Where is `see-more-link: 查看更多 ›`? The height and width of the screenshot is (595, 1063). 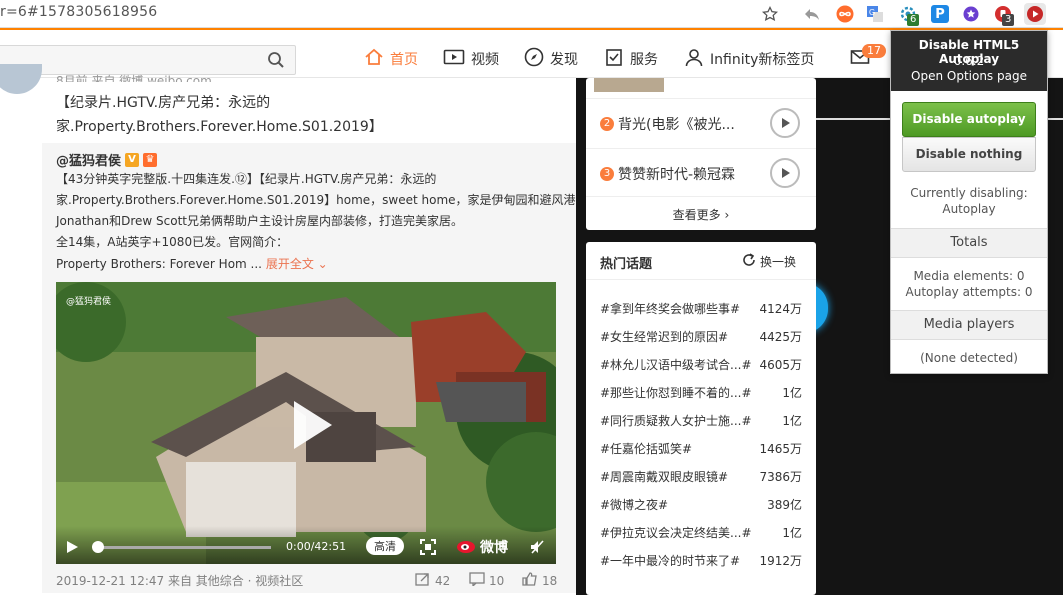 see-more-link: 查看更多 › is located at coordinates (701, 214).